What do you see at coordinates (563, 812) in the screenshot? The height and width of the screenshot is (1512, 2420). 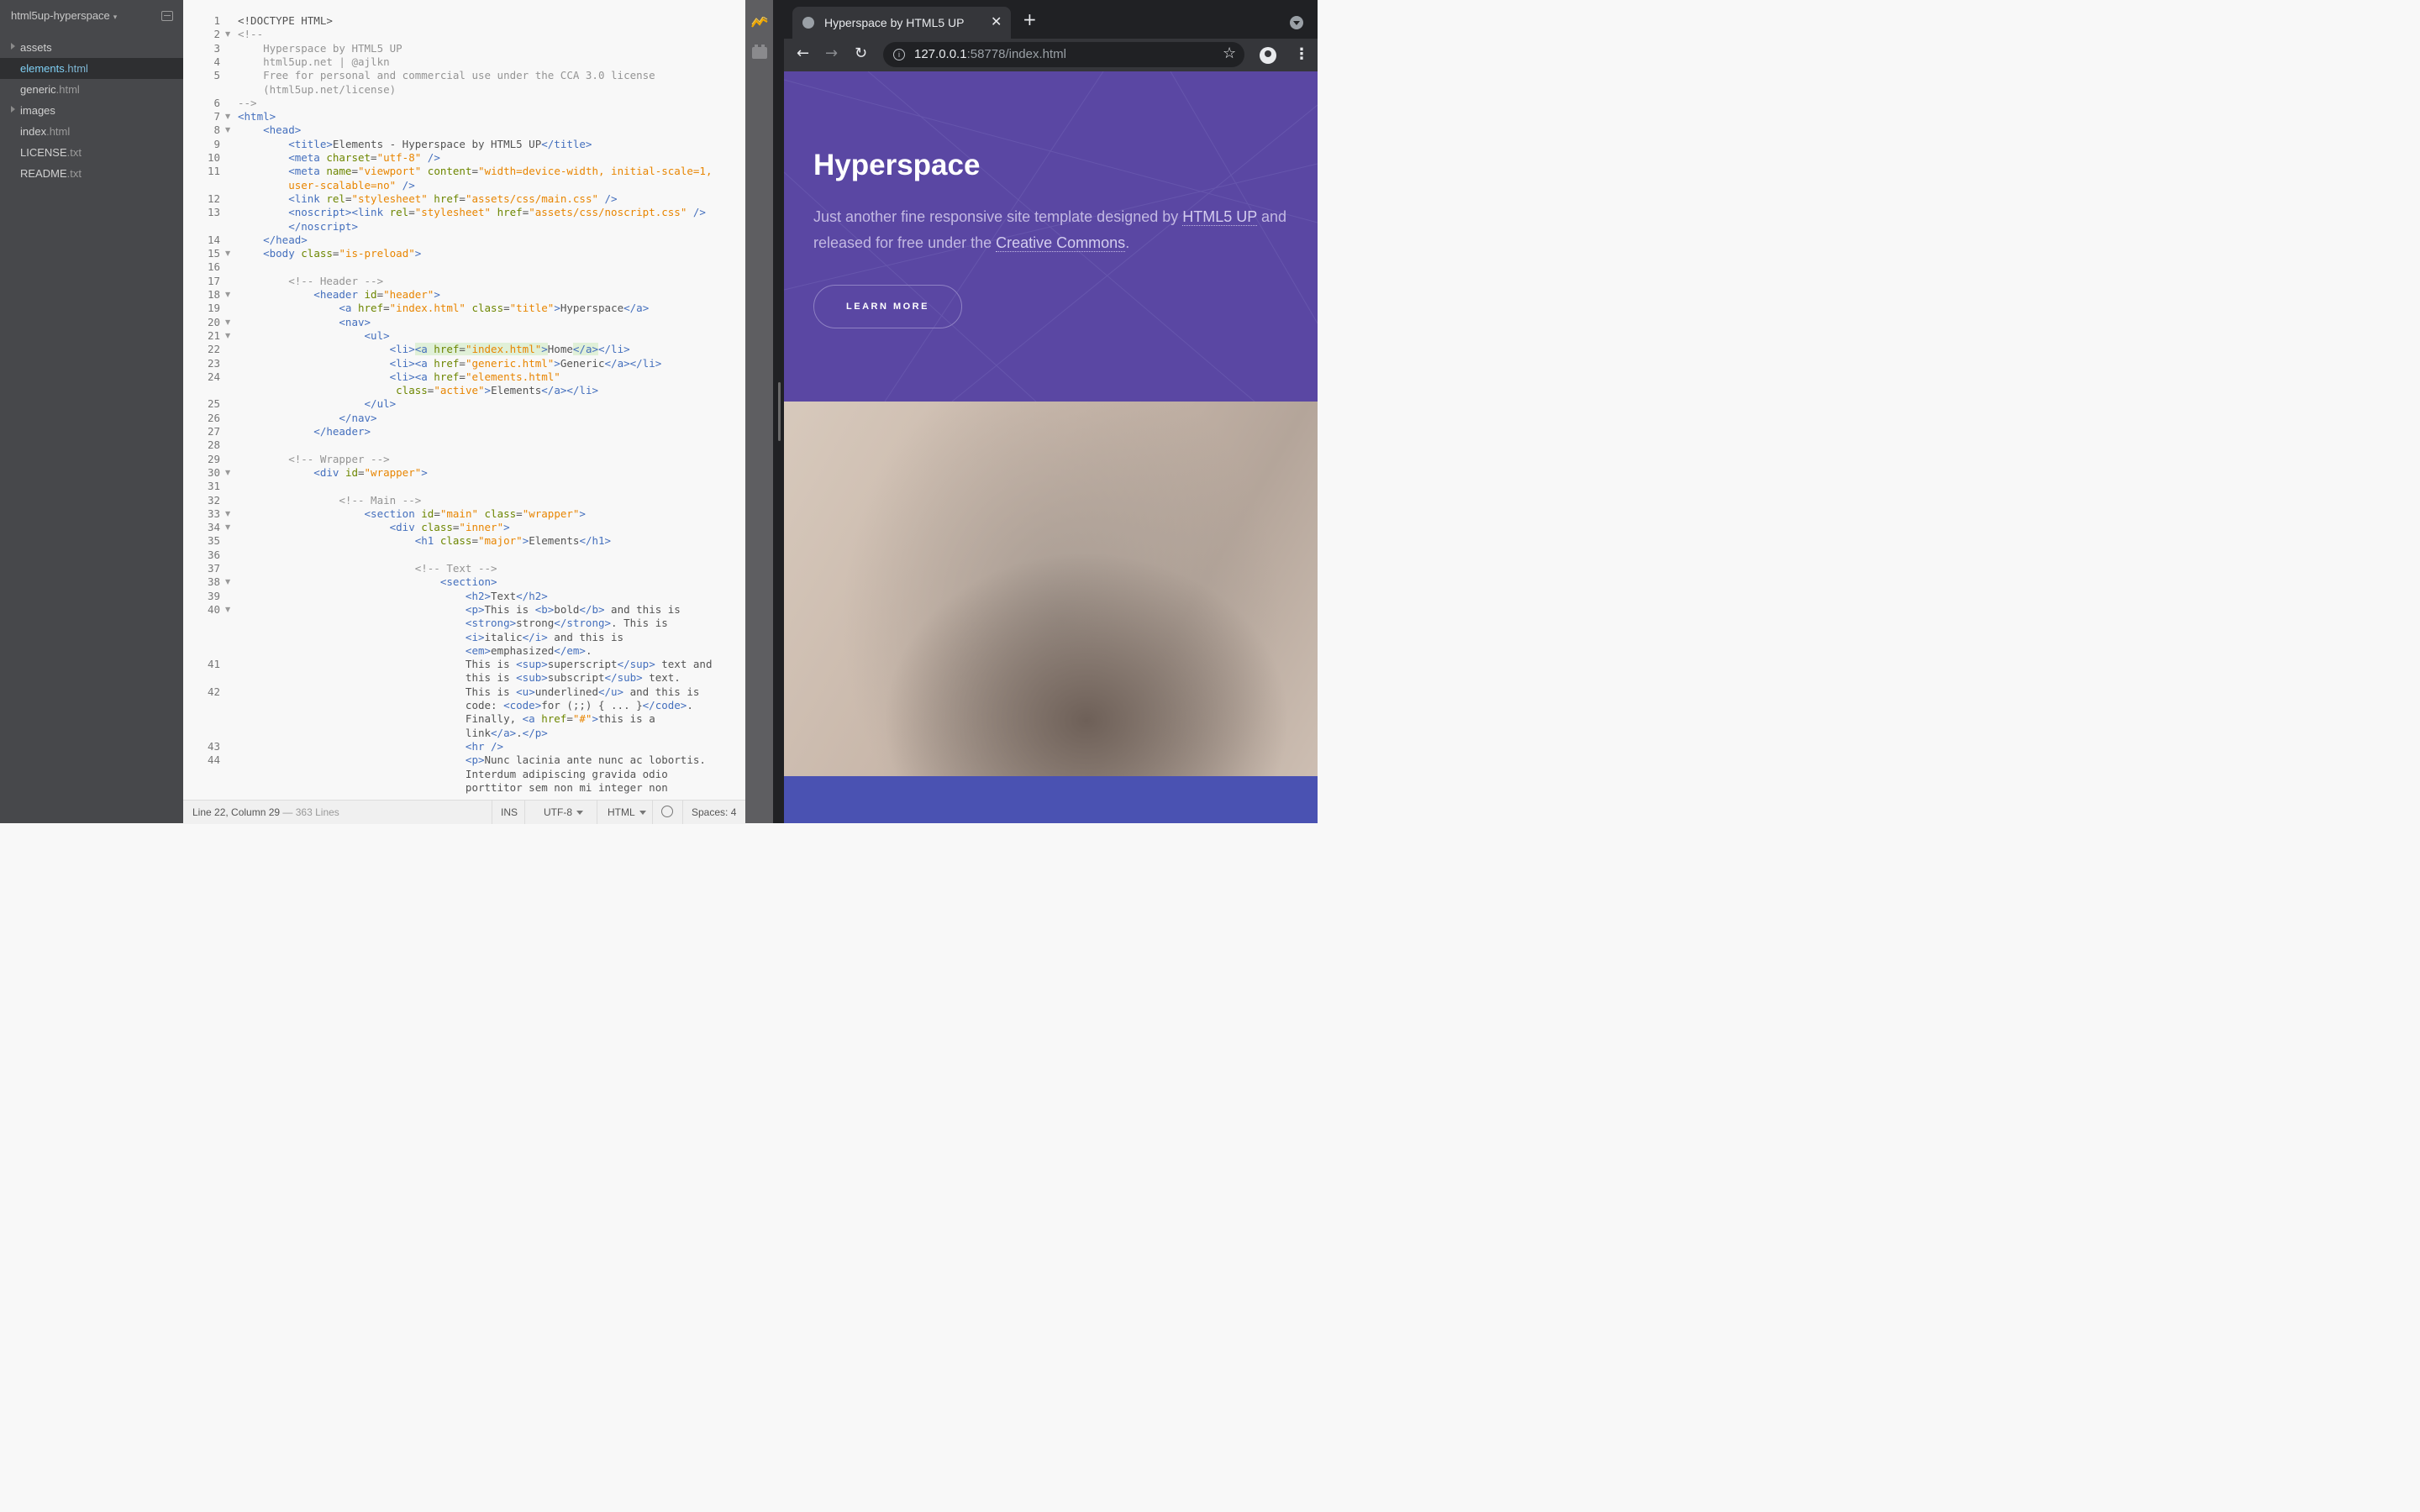 I see `encoding-select: UTF-8` at bounding box center [563, 812].